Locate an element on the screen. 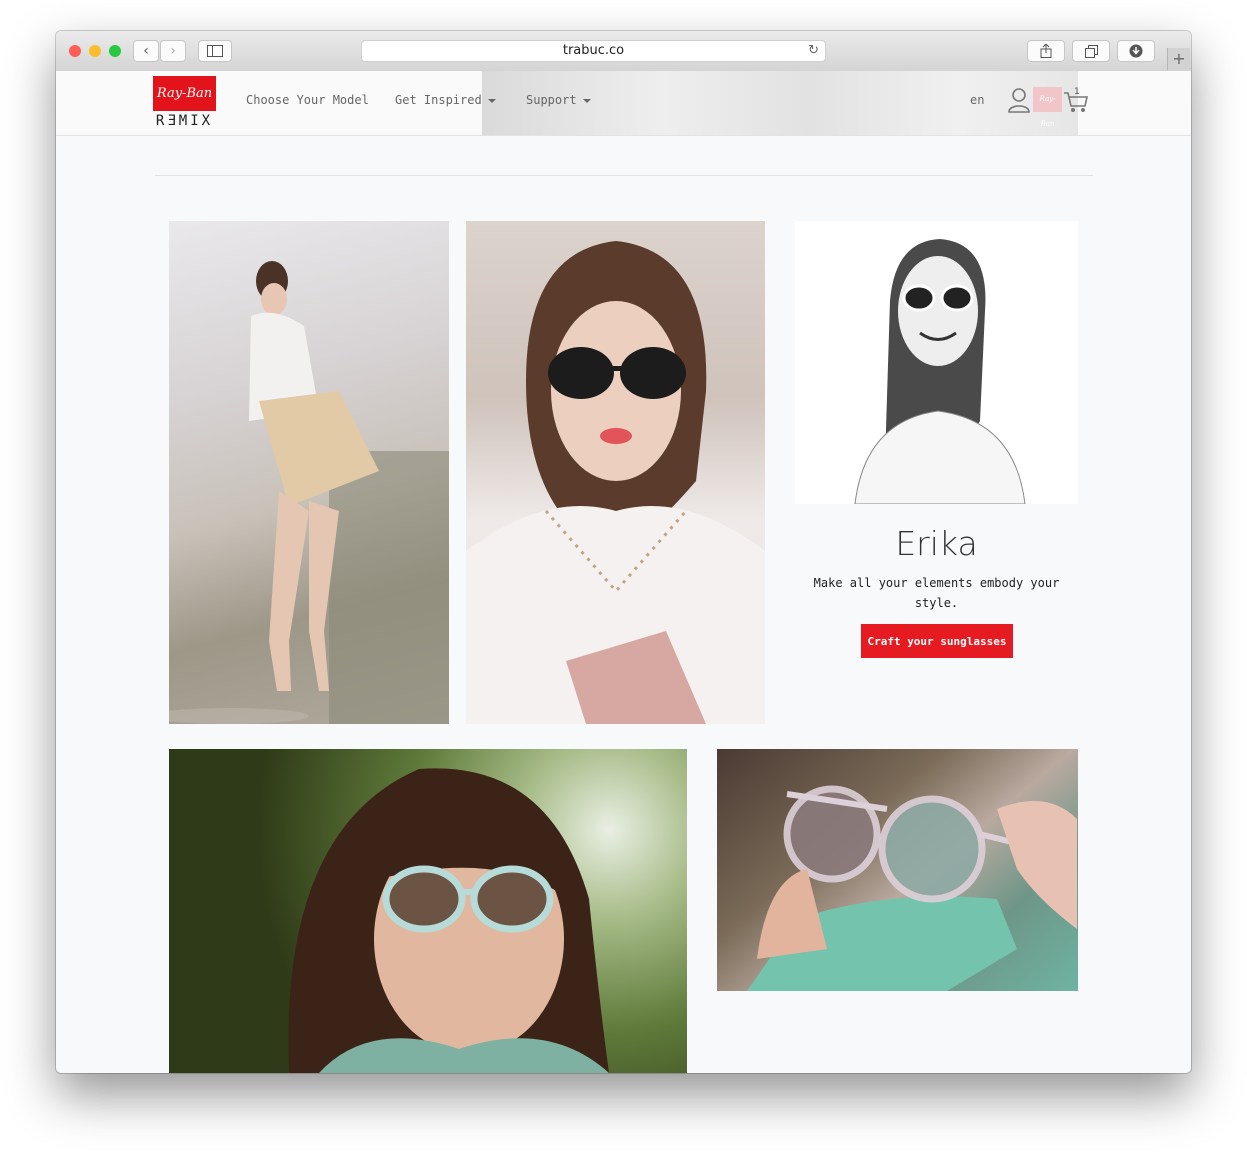 The width and height of the screenshot is (1247, 1153). logo-script: Ray-Ban is located at coordinates (184, 93).